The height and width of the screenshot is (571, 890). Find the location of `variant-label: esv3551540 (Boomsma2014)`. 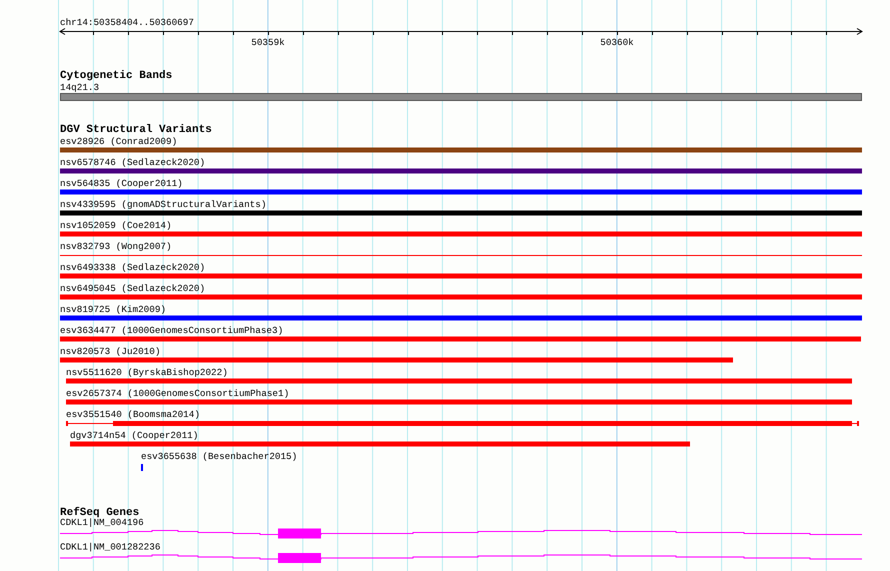

variant-label: esv3551540 (Boomsma2014) is located at coordinates (133, 414).